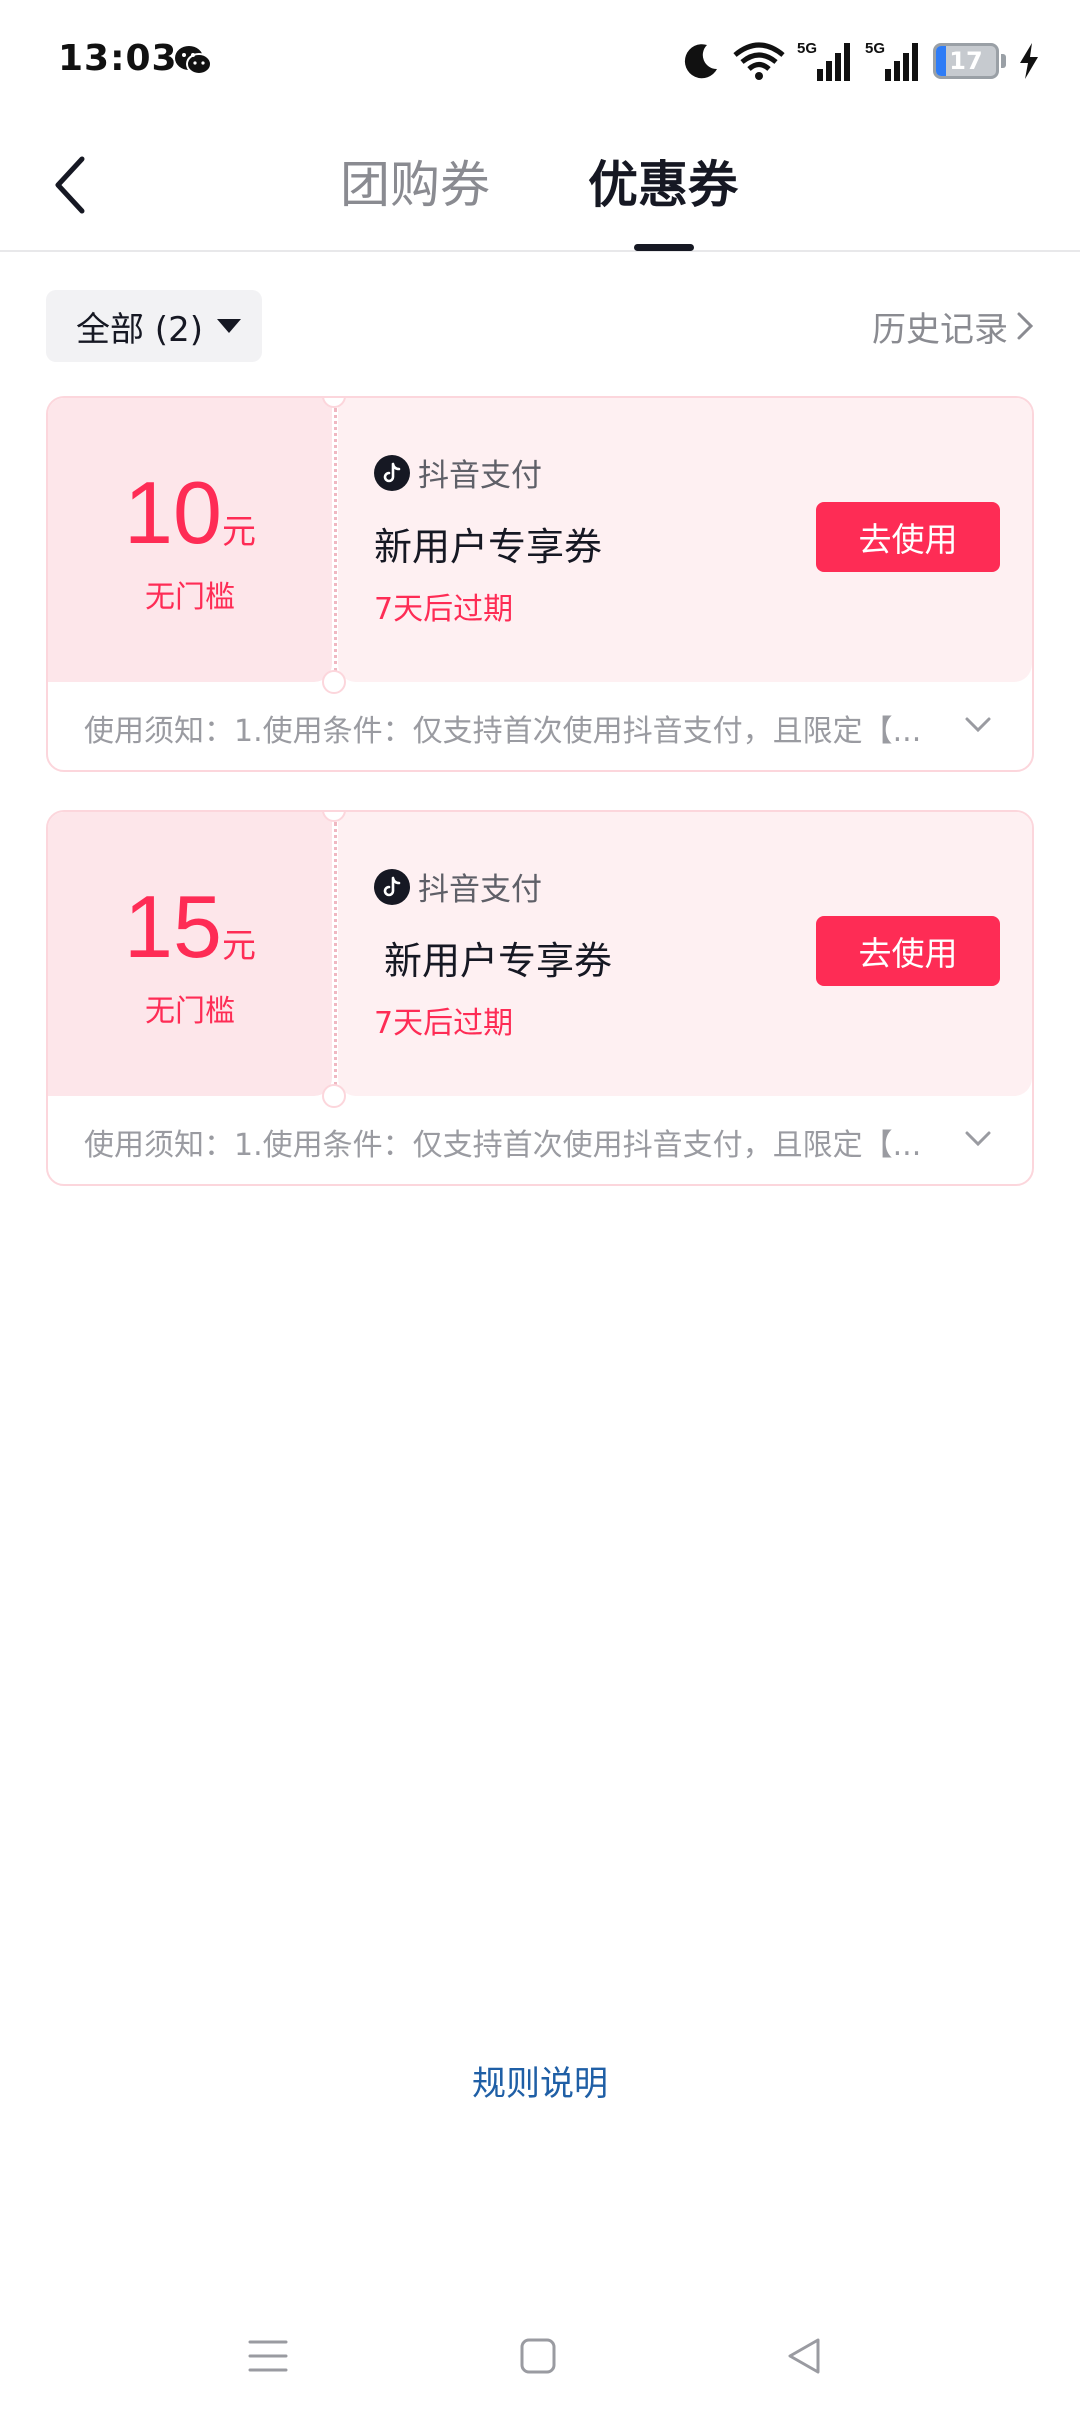 The height and width of the screenshot is (2412, 1080). What do you see at coordinates (228, 326) in the screenshot?
I see `caret-down-icon` at bounding box center [228, 326].